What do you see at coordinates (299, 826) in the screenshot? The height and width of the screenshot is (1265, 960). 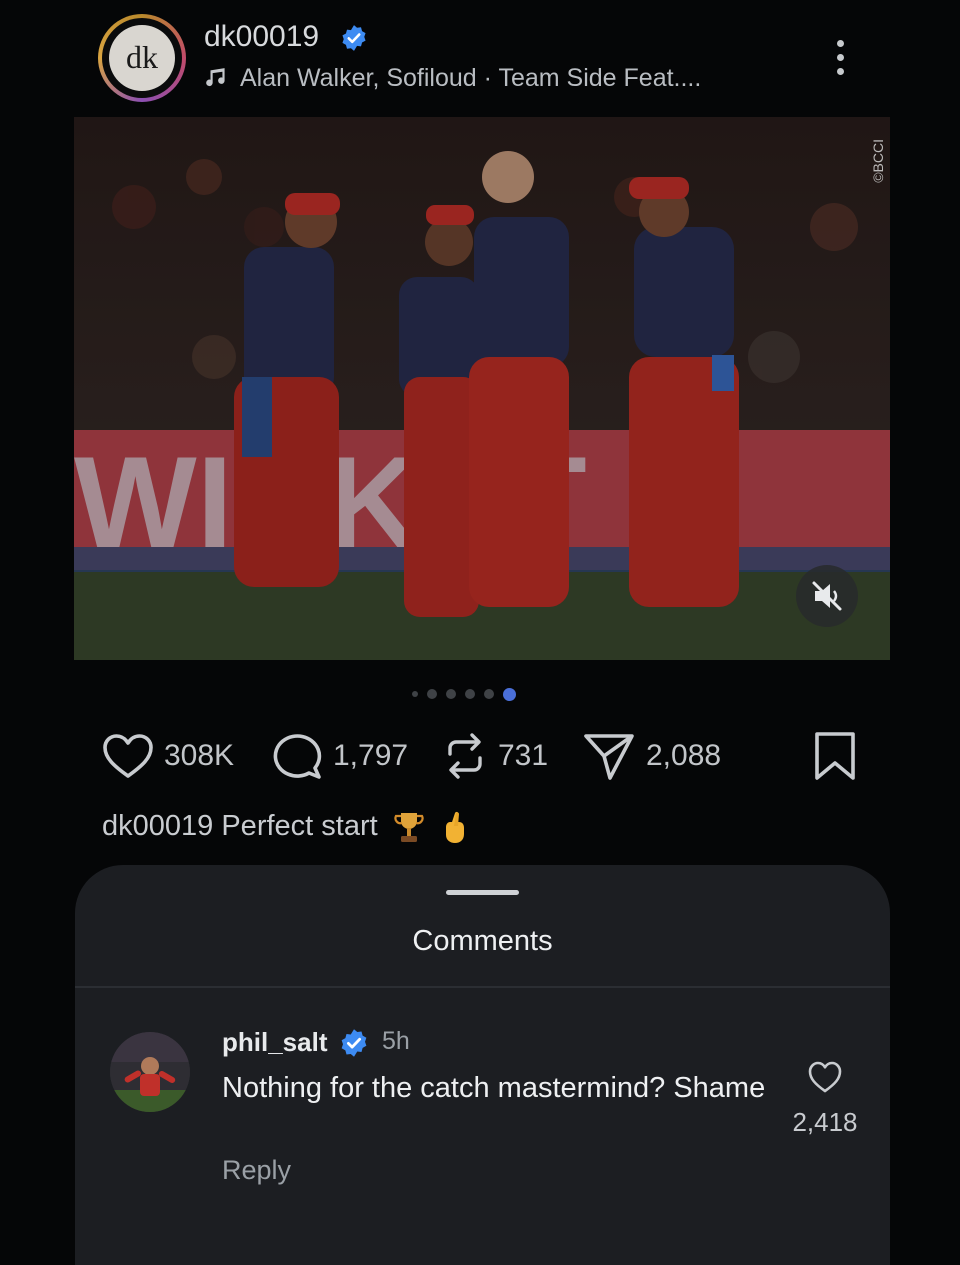 I see `caption-text: Perfect start` at bounding box center [299, 826].